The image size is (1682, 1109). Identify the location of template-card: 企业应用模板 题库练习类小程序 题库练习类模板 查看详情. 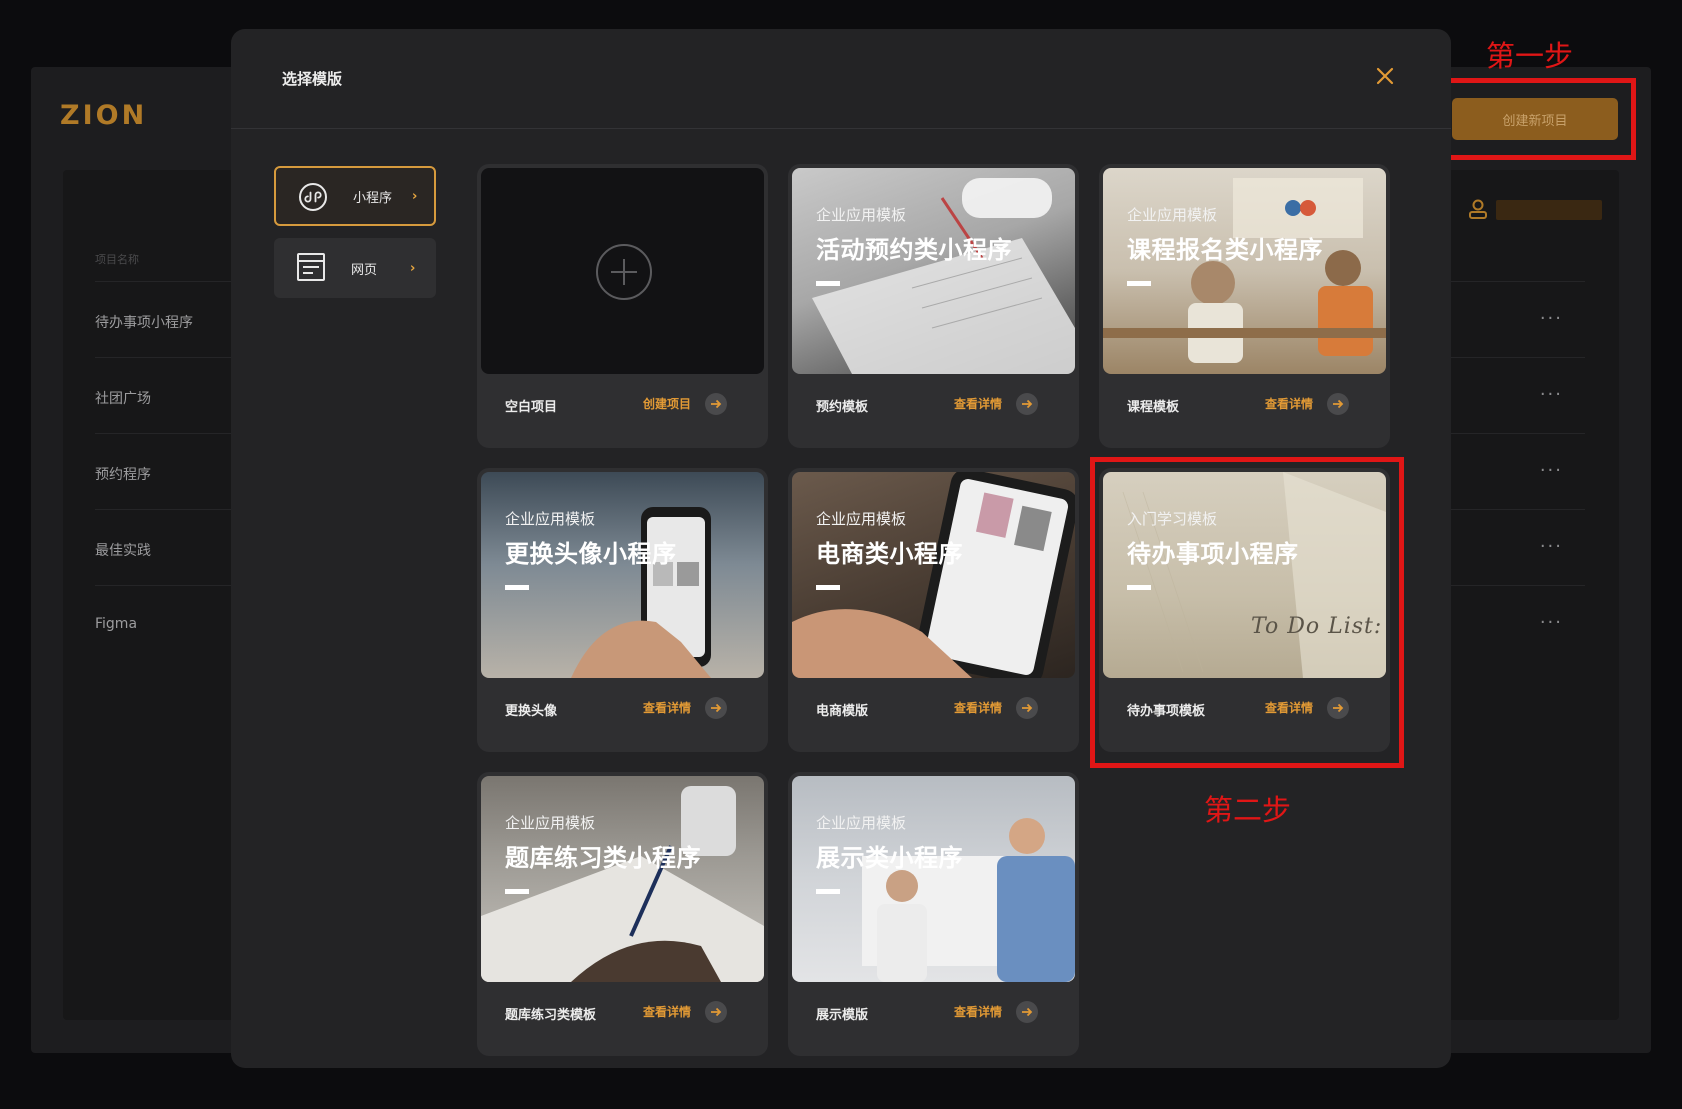
(622, 914).